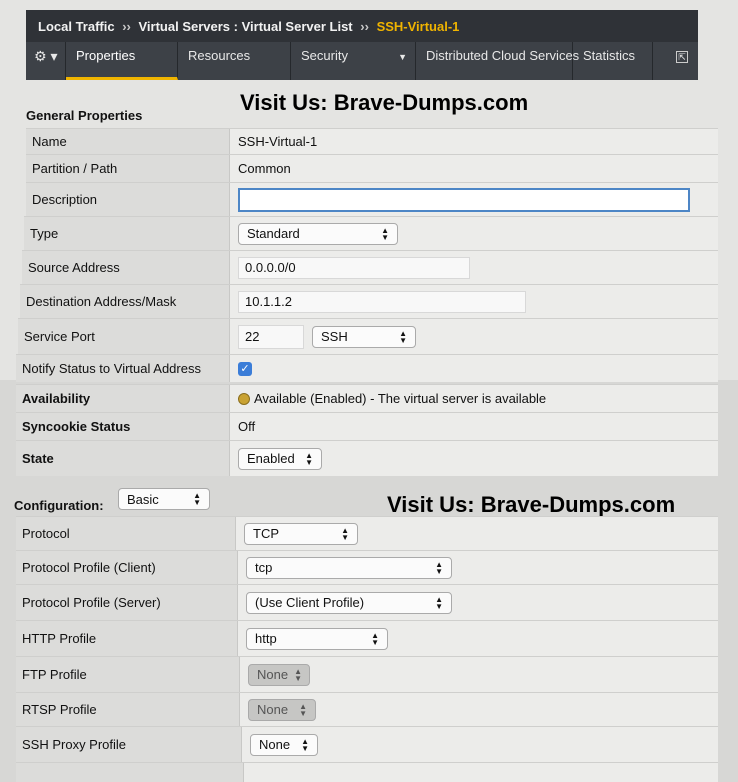 This screenshot has height=782, width=738. What do you see at coordinates (124, 336) in the screenshot?
I see `service-port-label: Service Port` at bounding box center [124, 336].